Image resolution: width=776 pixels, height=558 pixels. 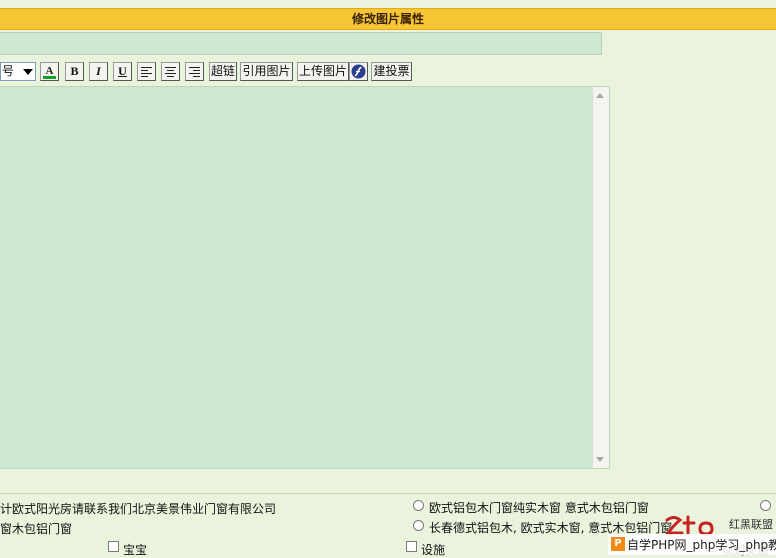 I want to click on baby-label: 宝宝, so click(x=135, y=550).